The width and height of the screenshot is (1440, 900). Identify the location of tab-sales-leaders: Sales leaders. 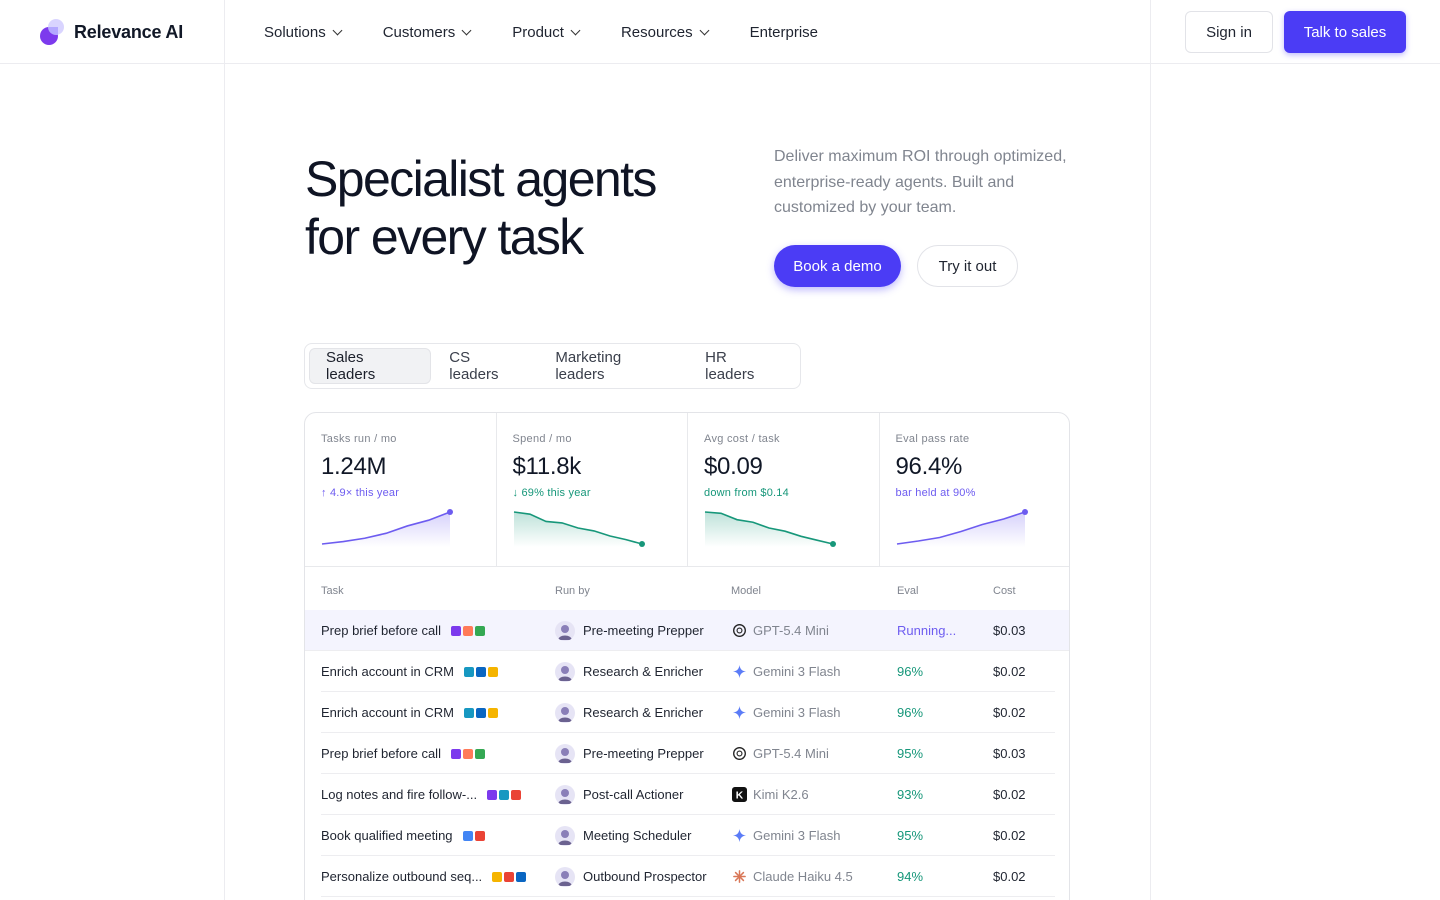
(370, 366).